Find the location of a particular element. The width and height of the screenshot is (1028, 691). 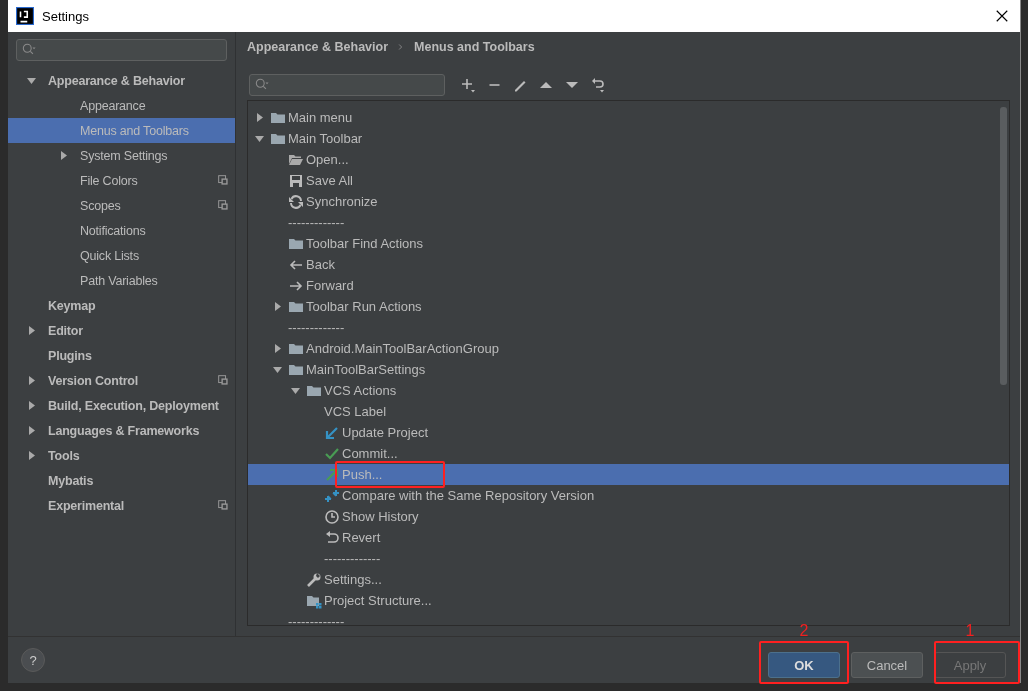

sidebar-item: Scopes is located at coordinates (121, 205).